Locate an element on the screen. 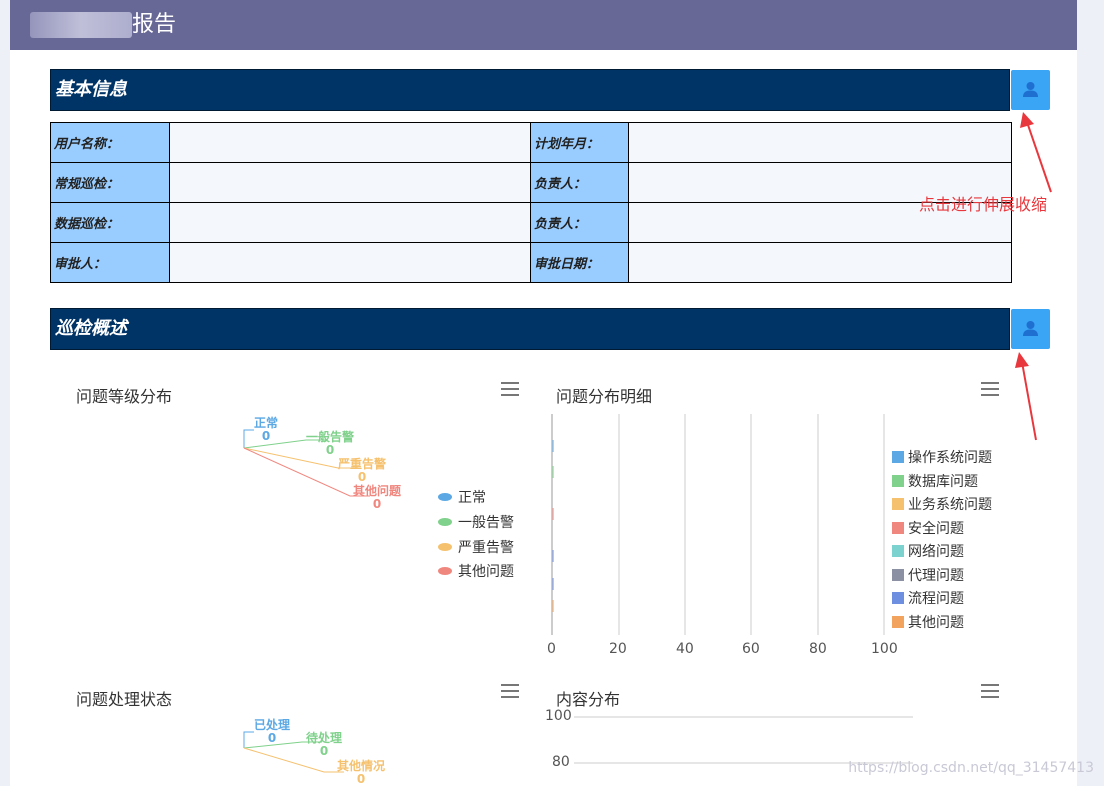 This screenshot has height=786, width=1104. legend-item: 数据库问题 is located at coordinates (935, 481).